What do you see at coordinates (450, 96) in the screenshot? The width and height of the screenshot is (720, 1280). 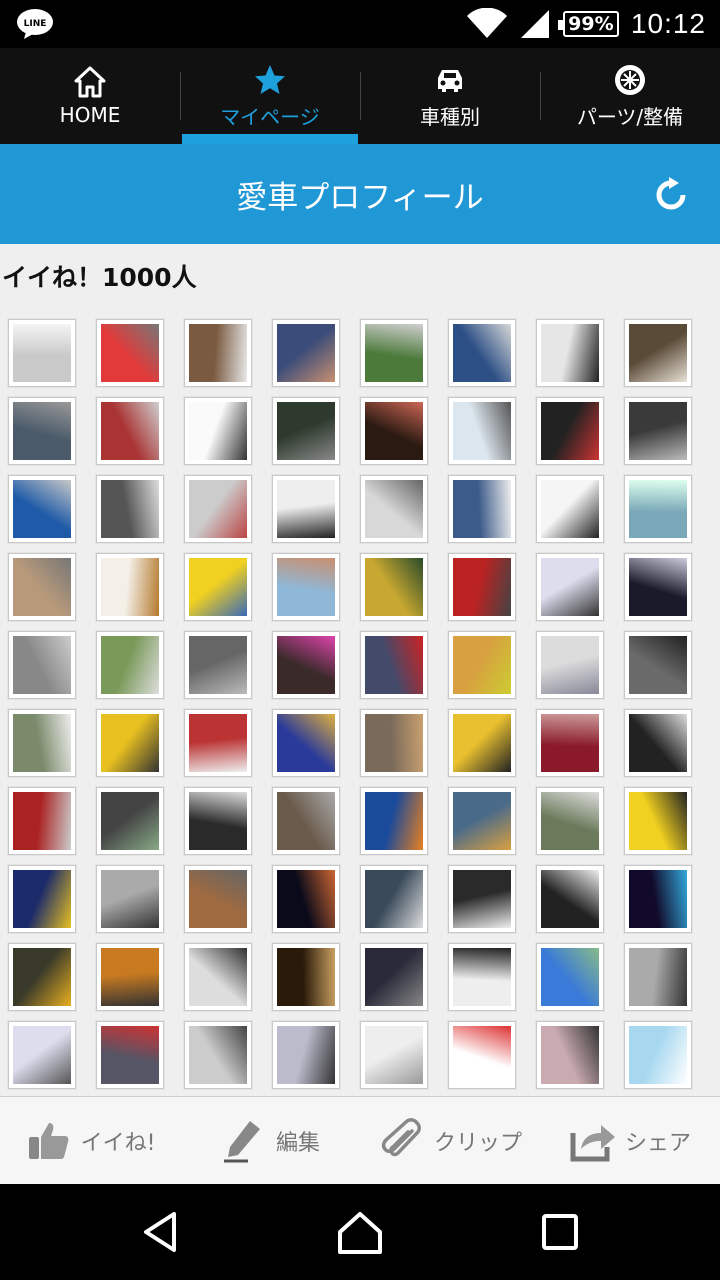 I see `tab-car-model: 車種別` at bounding box center [450, 96].